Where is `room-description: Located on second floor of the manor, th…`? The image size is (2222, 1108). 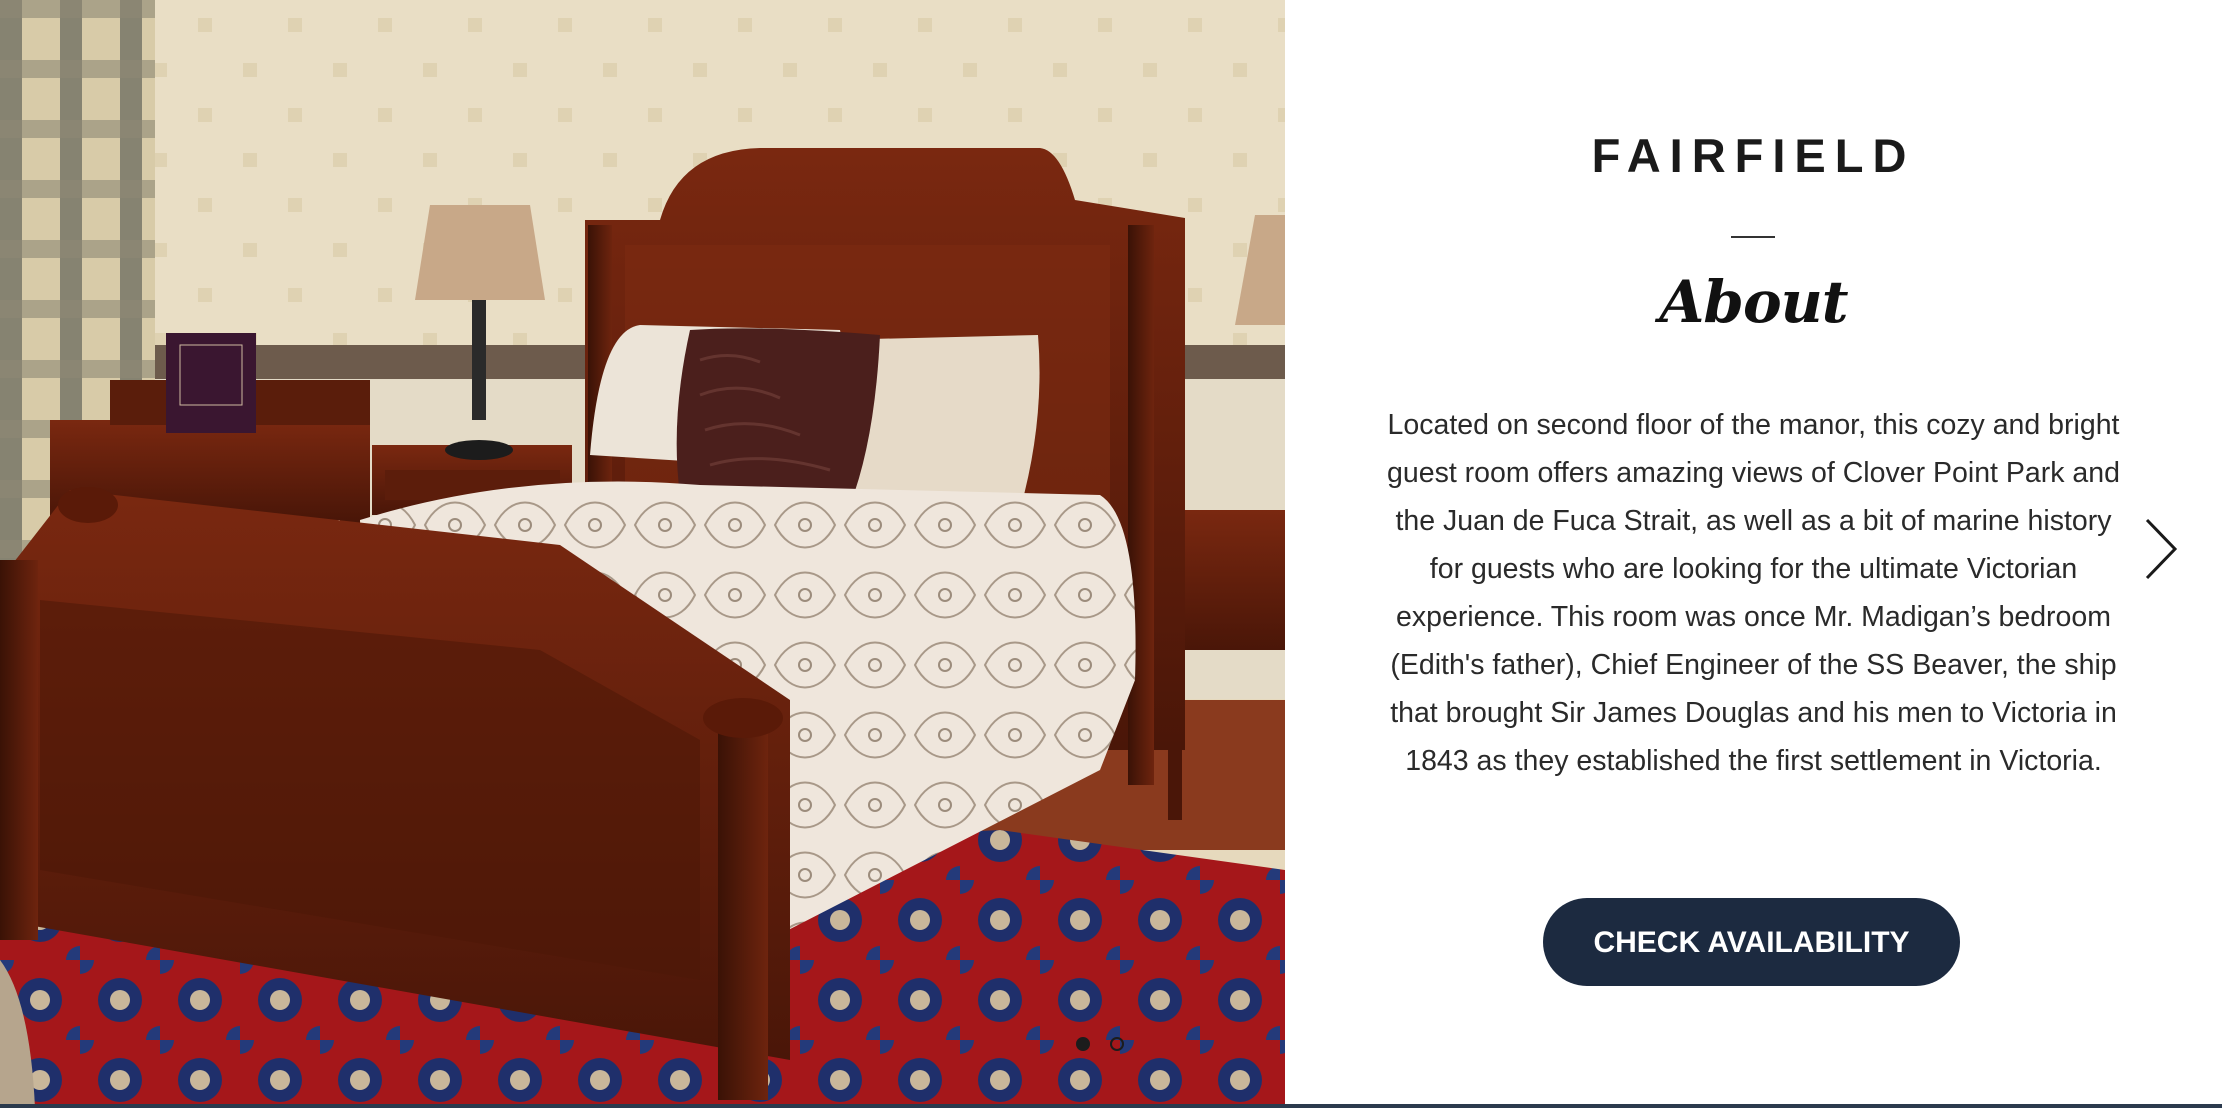
room-description: Located on second floor of the manor, th… is located at coordinates (1753, 593).